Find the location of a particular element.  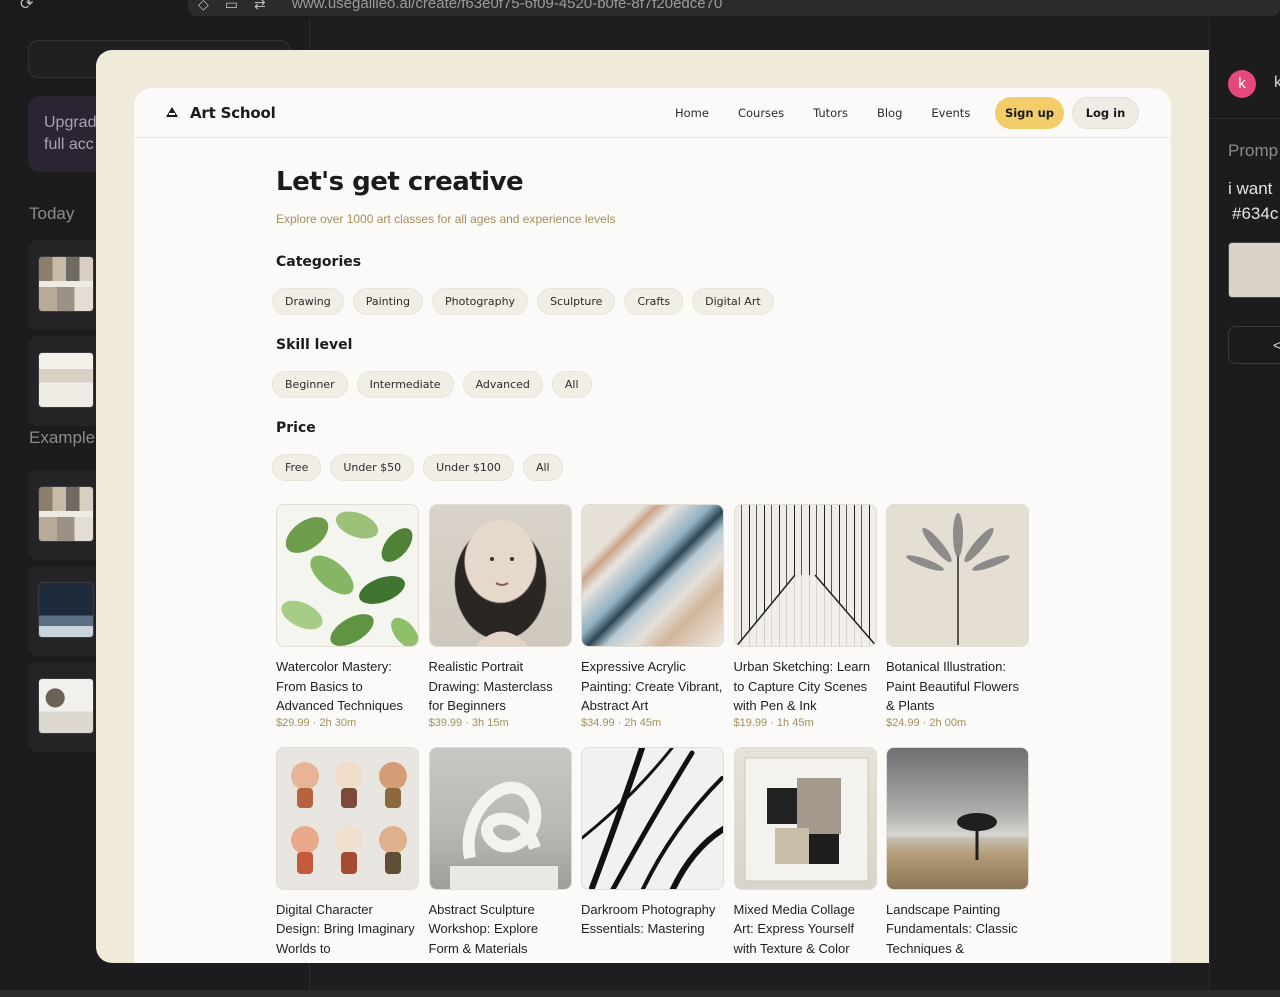

login-button: Log in is located at coordinates (1105, 113).